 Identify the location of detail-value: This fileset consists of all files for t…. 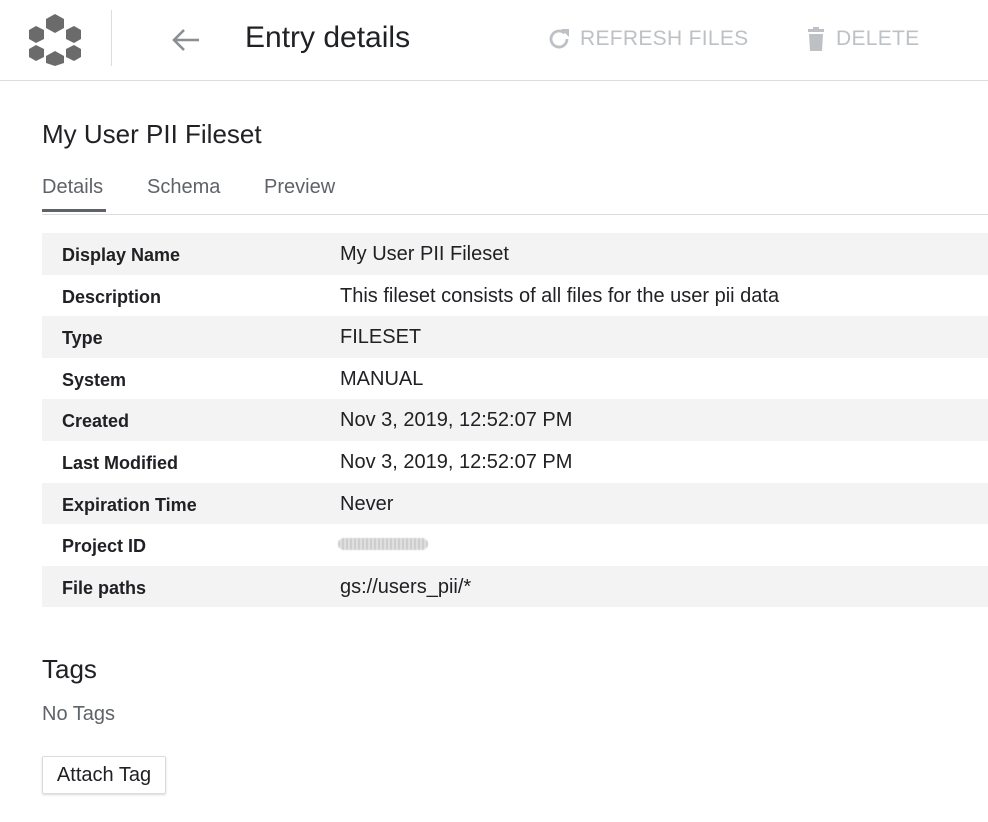
(560, 295).